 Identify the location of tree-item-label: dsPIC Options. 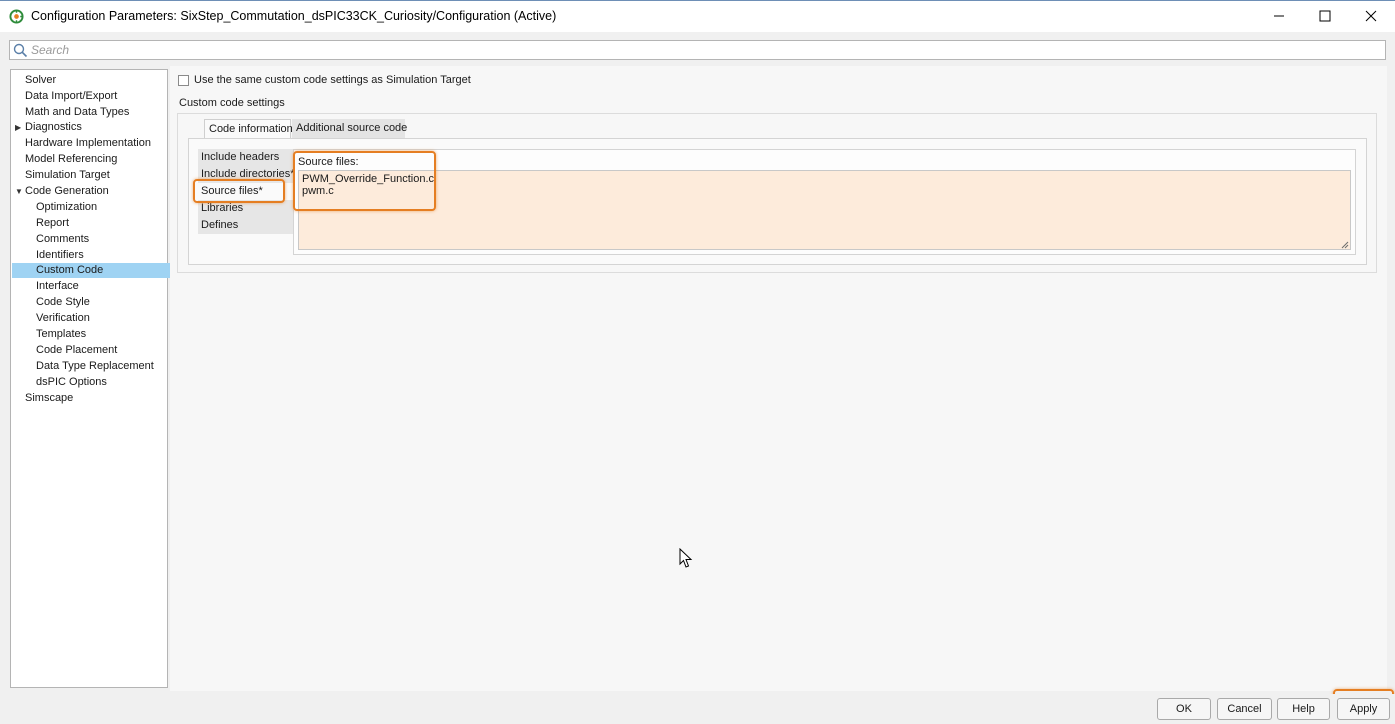
(71, 382).